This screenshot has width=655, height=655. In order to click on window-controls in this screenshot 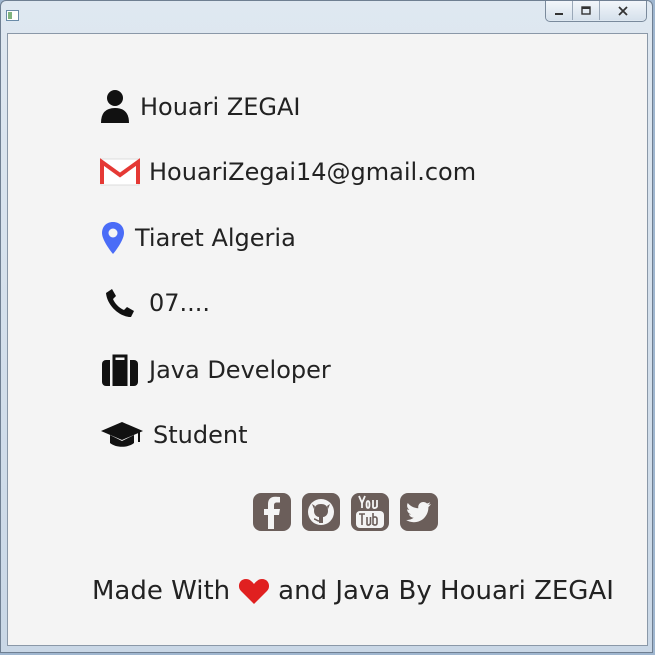, I will do `click(596, 11)`.